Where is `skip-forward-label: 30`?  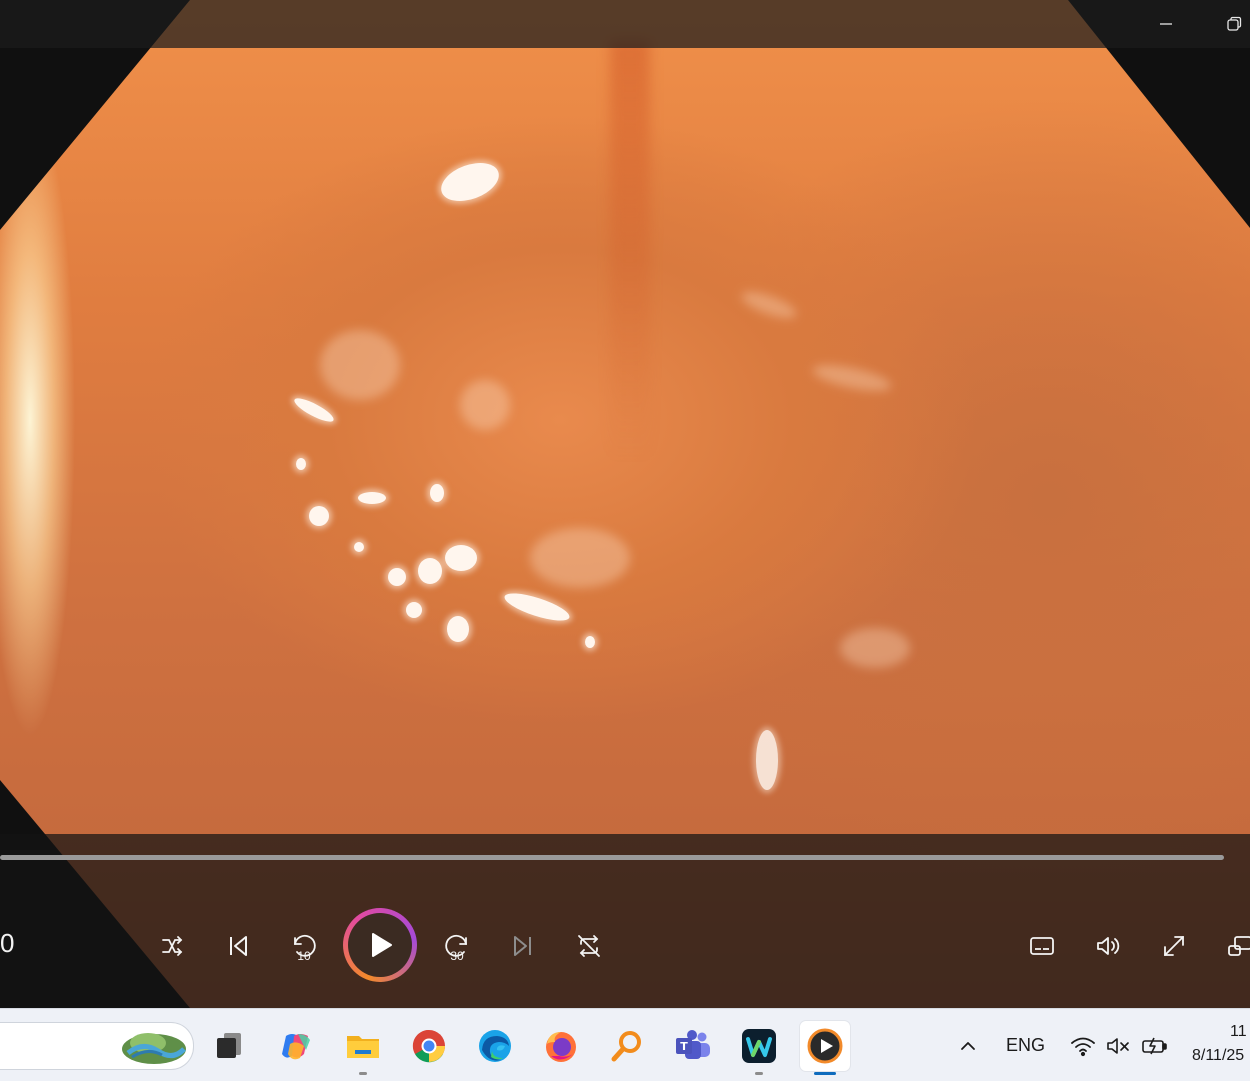 skip-forward-label: 30 is located at coordinates (457, 956).